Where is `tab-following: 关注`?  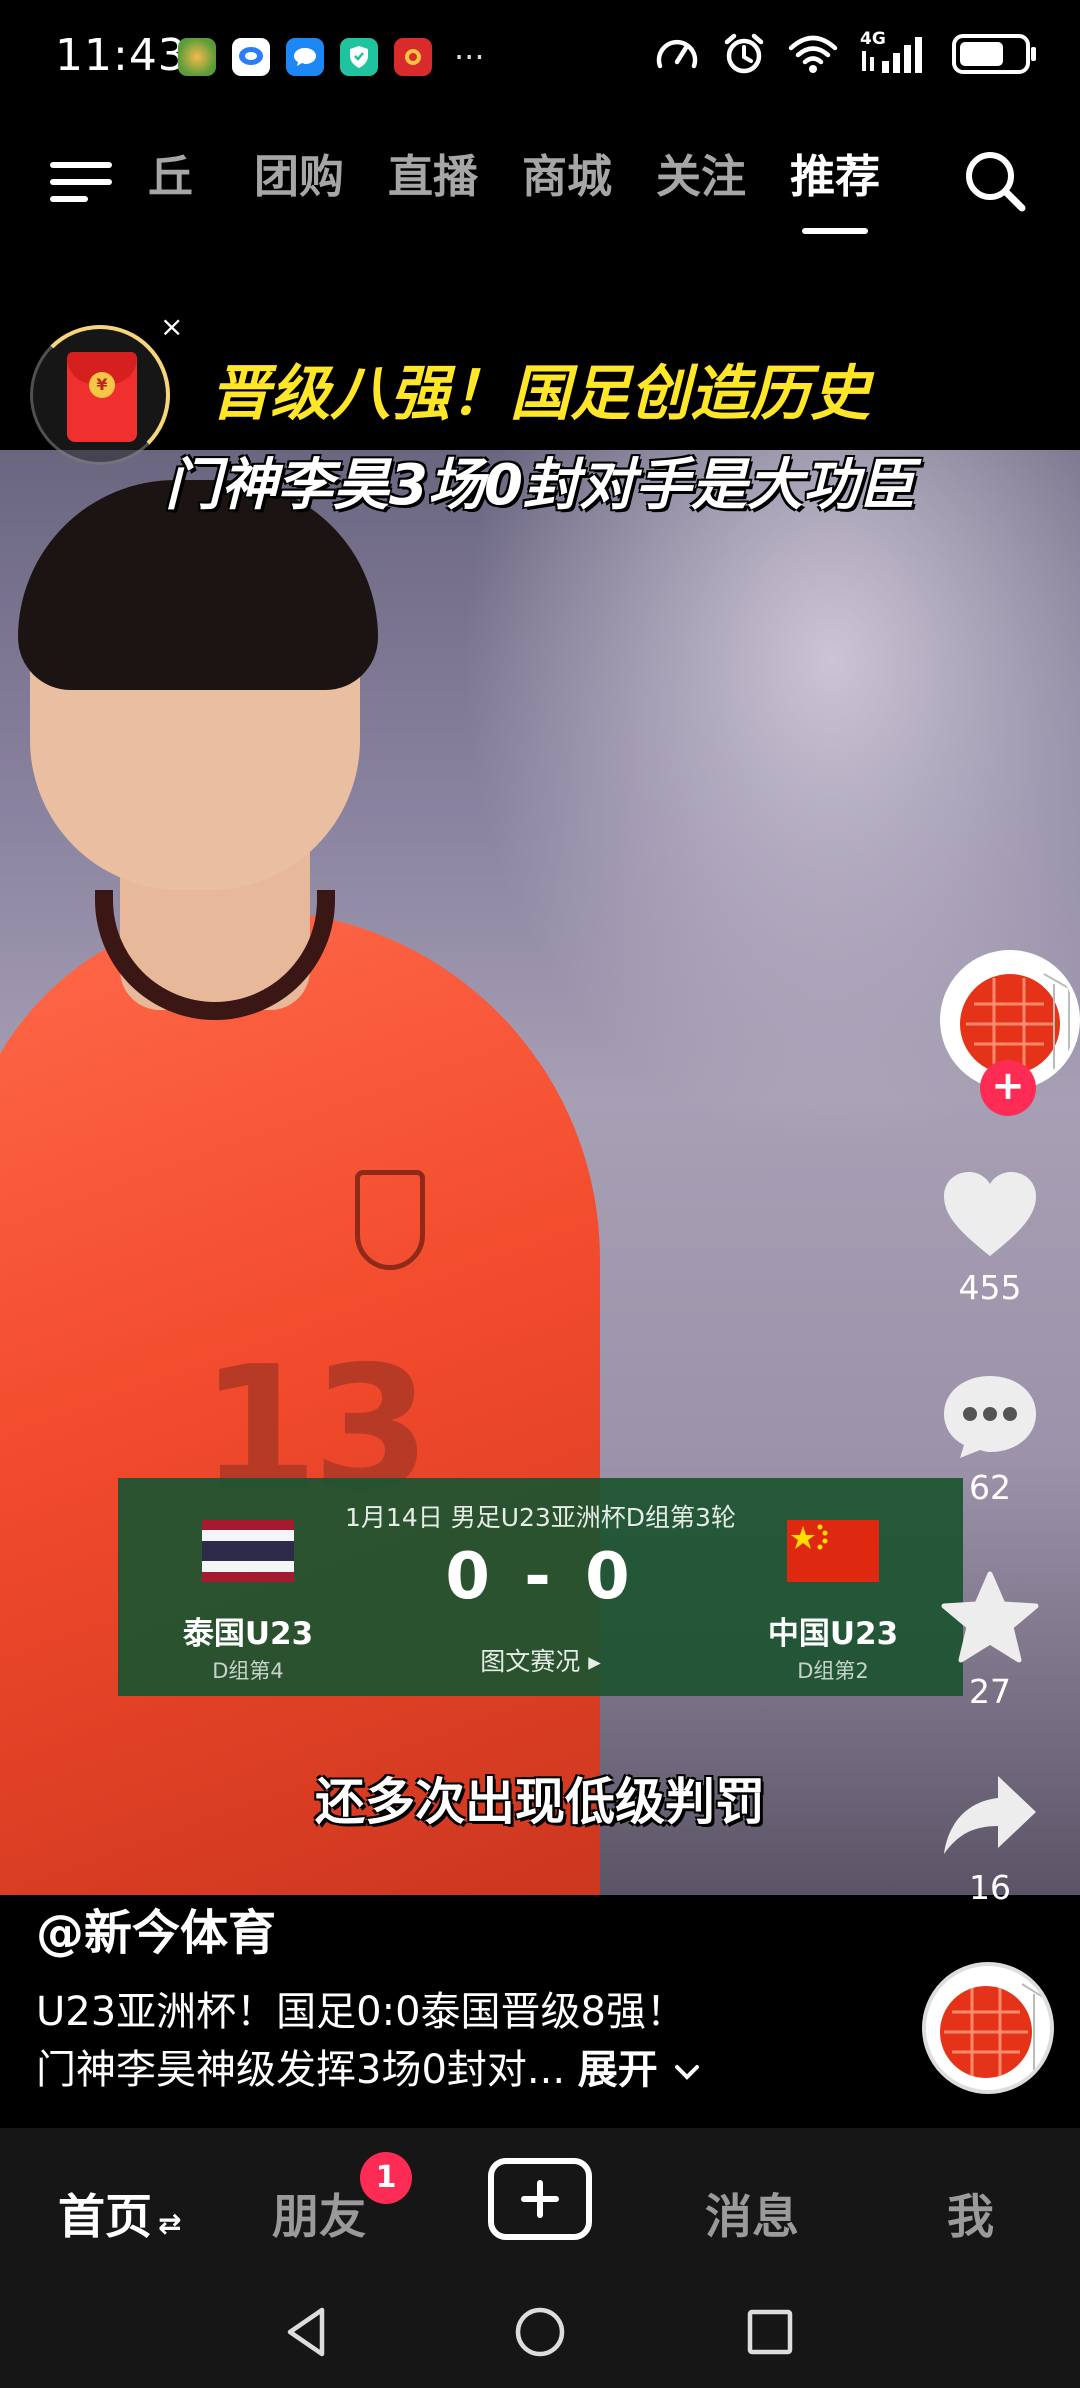 tab-following: 关注 is located at coordinates (701, 177).